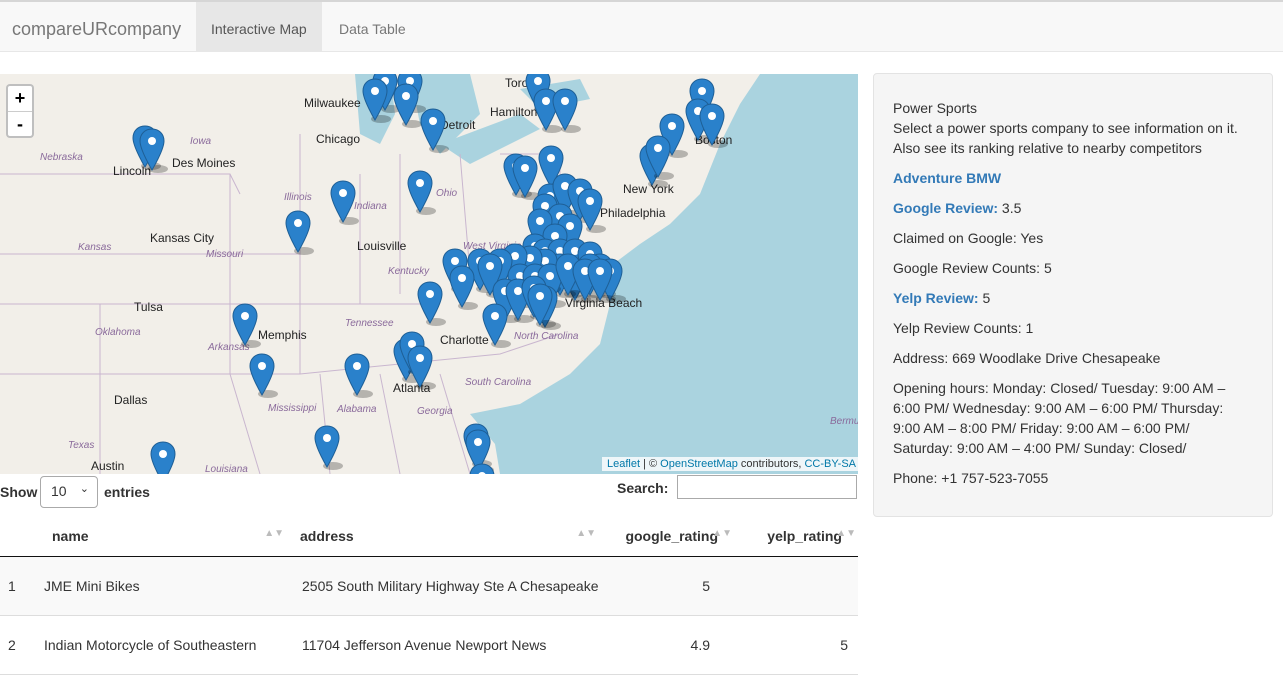 The image size is (1283, 675). What do you see at coordinates (668, 645) in the screenshot?
I see `row-google: 4.9` at bounding box center [668, 645].